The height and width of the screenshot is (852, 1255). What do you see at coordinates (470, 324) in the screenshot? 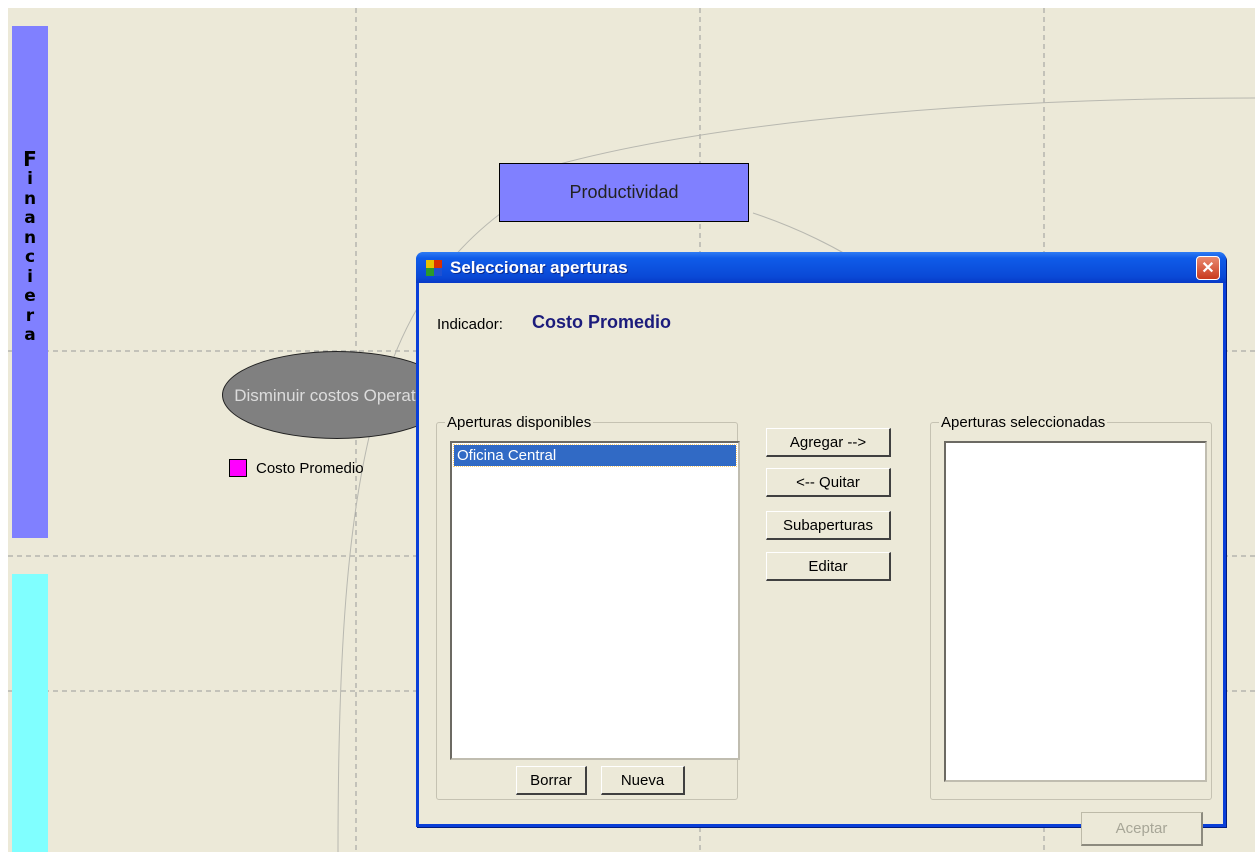
I see `indicator-label: Indicador:` at bounding box center [470, 324].